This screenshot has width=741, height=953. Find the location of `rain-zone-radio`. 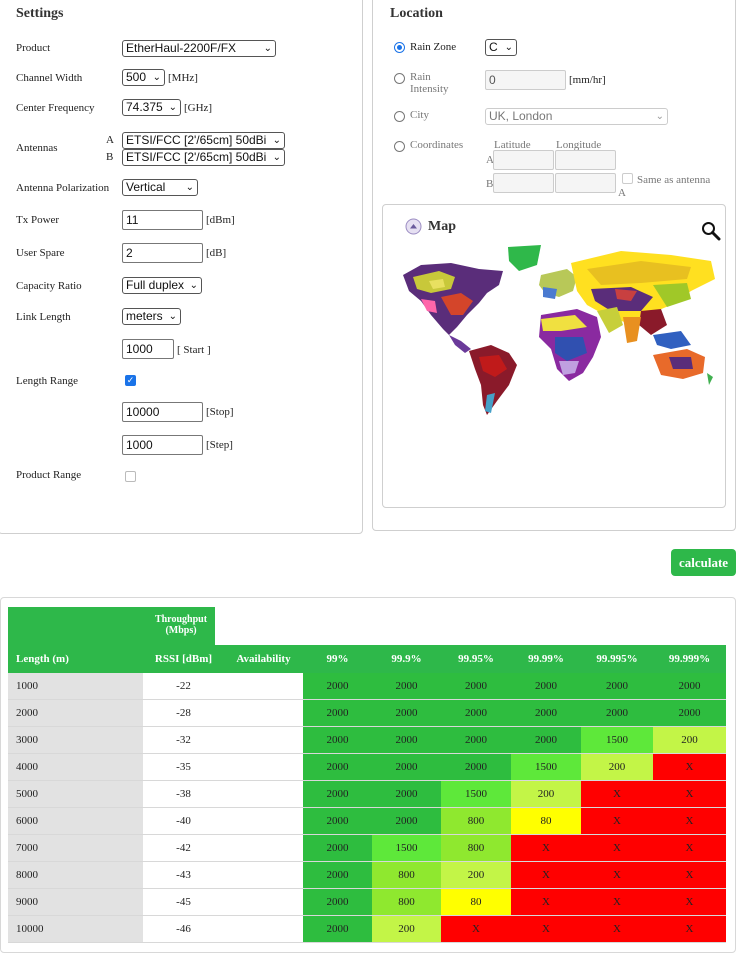

rain-zone-radio is located at coordinates (399, 47).